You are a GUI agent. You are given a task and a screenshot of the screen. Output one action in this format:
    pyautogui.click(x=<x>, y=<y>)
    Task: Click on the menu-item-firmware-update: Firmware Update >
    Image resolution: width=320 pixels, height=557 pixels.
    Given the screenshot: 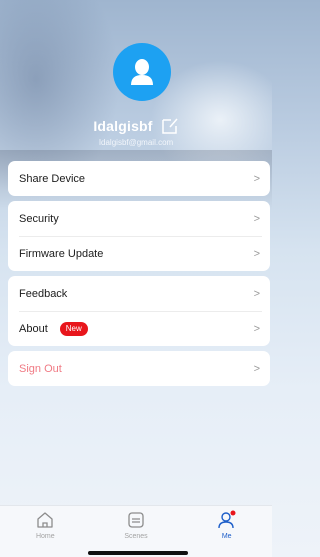 What is the action you would take?
    pyautogui.click(x=139, y=253)
    